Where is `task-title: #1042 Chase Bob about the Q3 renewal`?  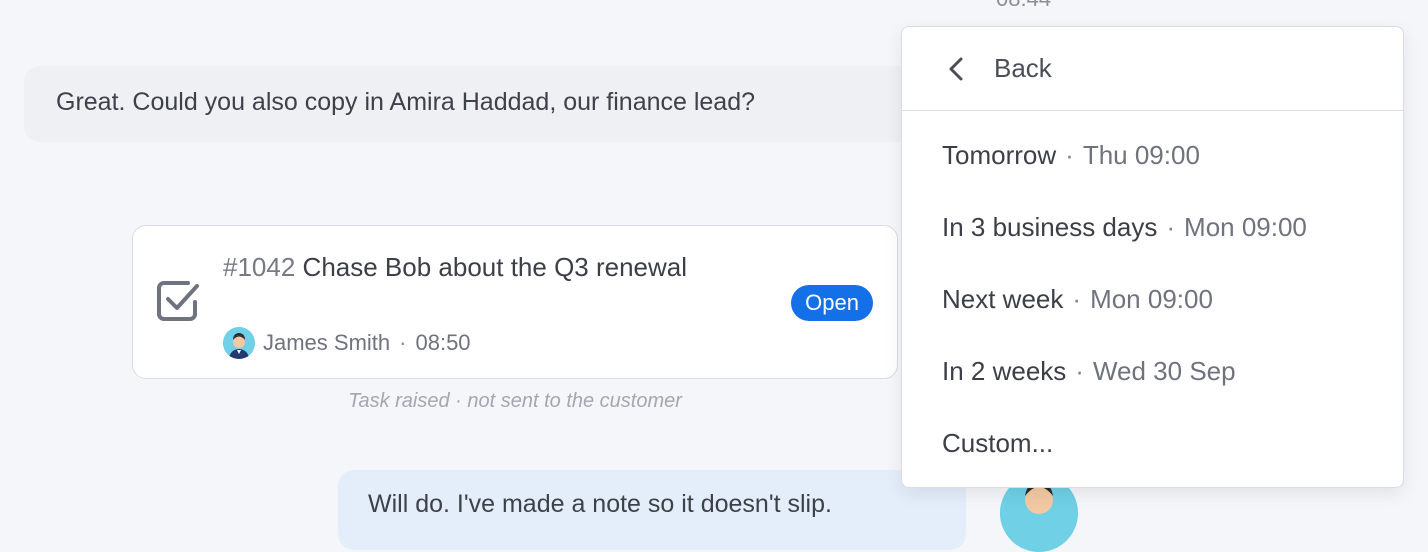
task-title: #1042 Chase Bob about the Q3 renewal is located at coordinates (458, 267).